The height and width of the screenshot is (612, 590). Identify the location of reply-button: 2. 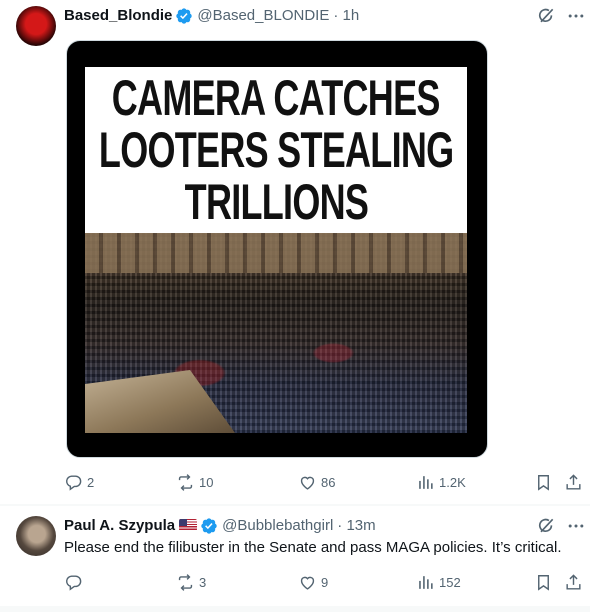
(79, 482).